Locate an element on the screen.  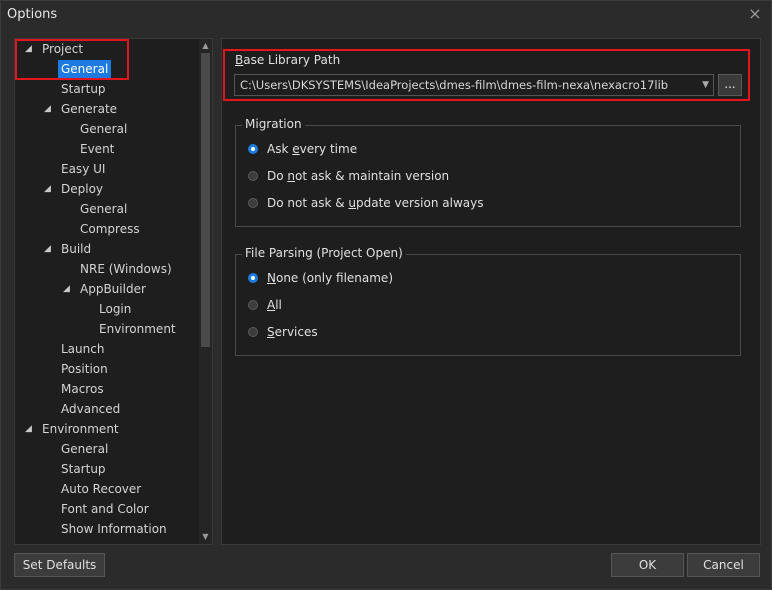
tree-scrollbar: ▲ ▼ is located at coordinates (205, 291).